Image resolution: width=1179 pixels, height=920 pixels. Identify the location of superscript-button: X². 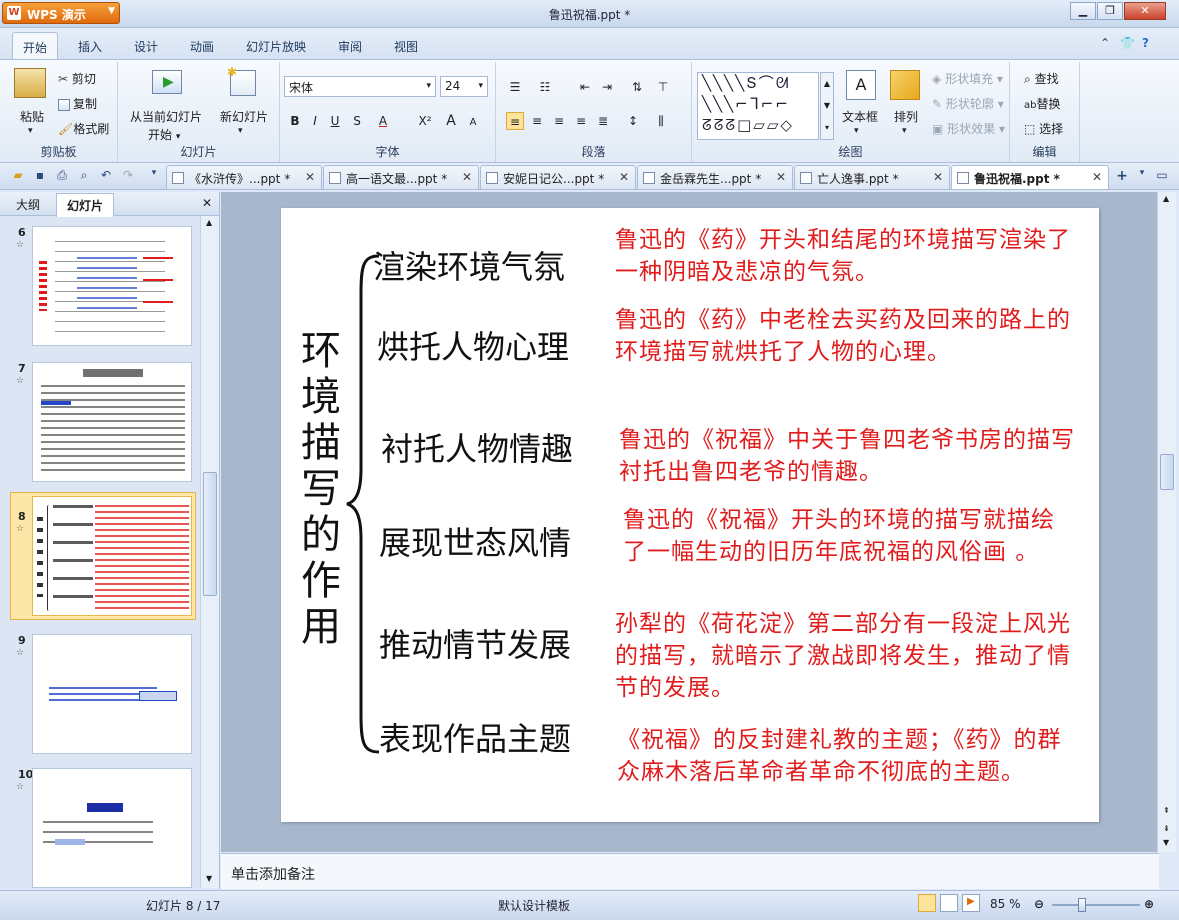
(425, 121).